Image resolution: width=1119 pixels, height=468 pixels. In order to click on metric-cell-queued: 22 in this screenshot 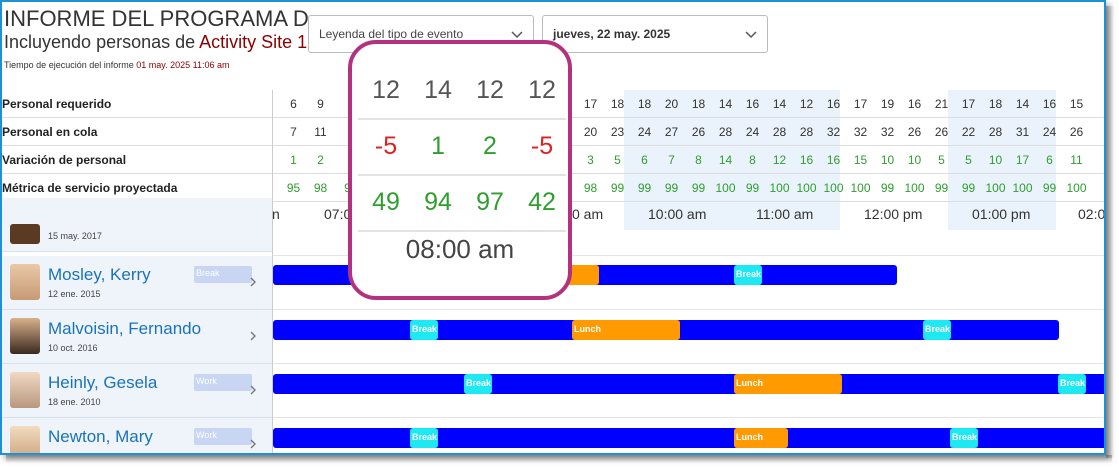, I will do `click(968, 132)`.